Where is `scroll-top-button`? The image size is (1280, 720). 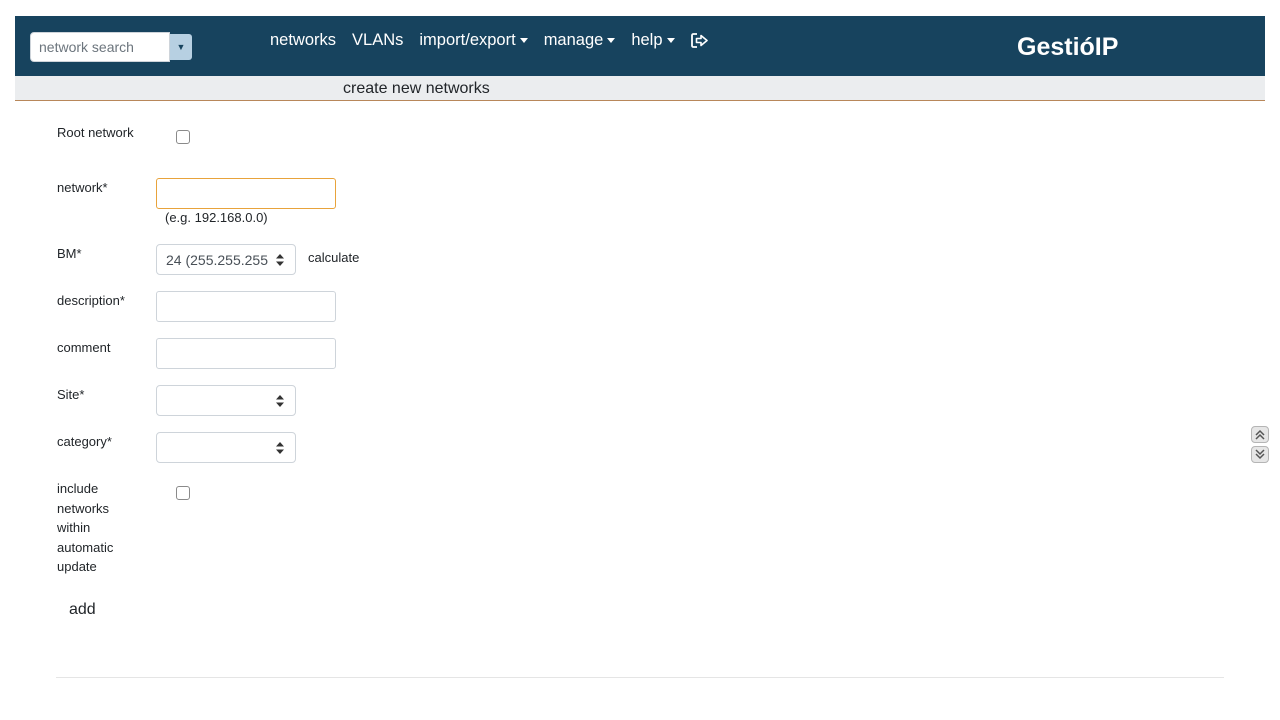 scroll-top-button is located at coordinates (1260, 434).